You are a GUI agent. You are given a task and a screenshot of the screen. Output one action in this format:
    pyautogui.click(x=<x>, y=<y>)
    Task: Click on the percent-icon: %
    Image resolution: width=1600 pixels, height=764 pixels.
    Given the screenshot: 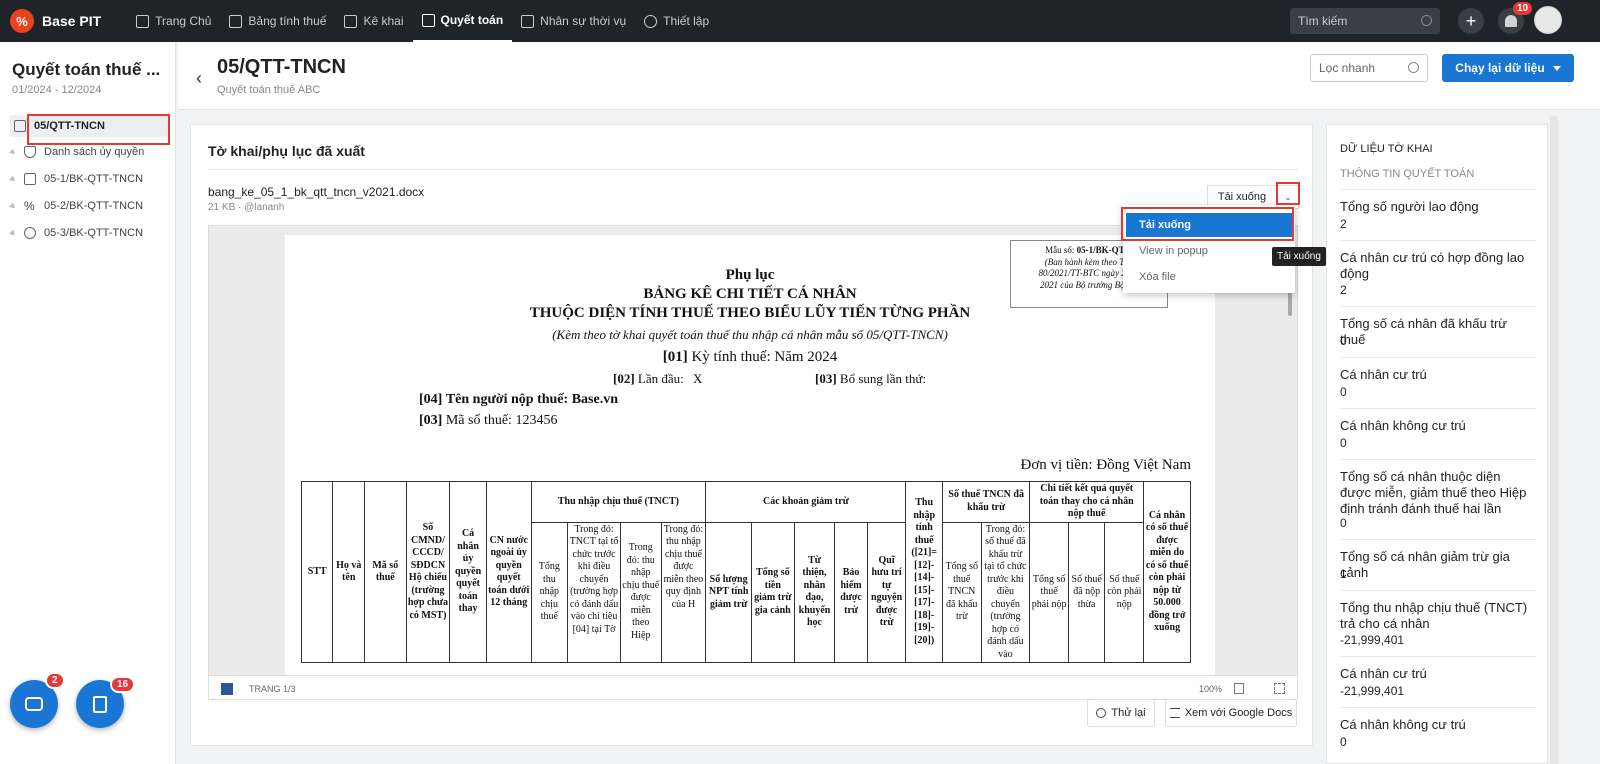 What is the action you would take?
    pyautogui.click(x=29, y=206)
    